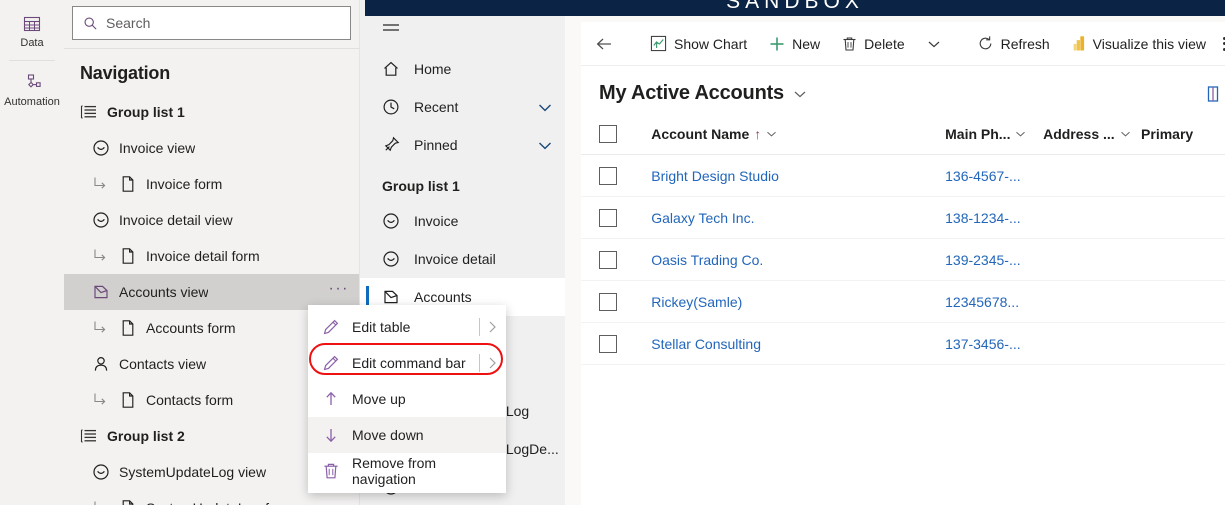 Image resolution: width=1225 pixels, height=505 pixels. I want to click on column-header-primary: Primary, so click(1183, 134).